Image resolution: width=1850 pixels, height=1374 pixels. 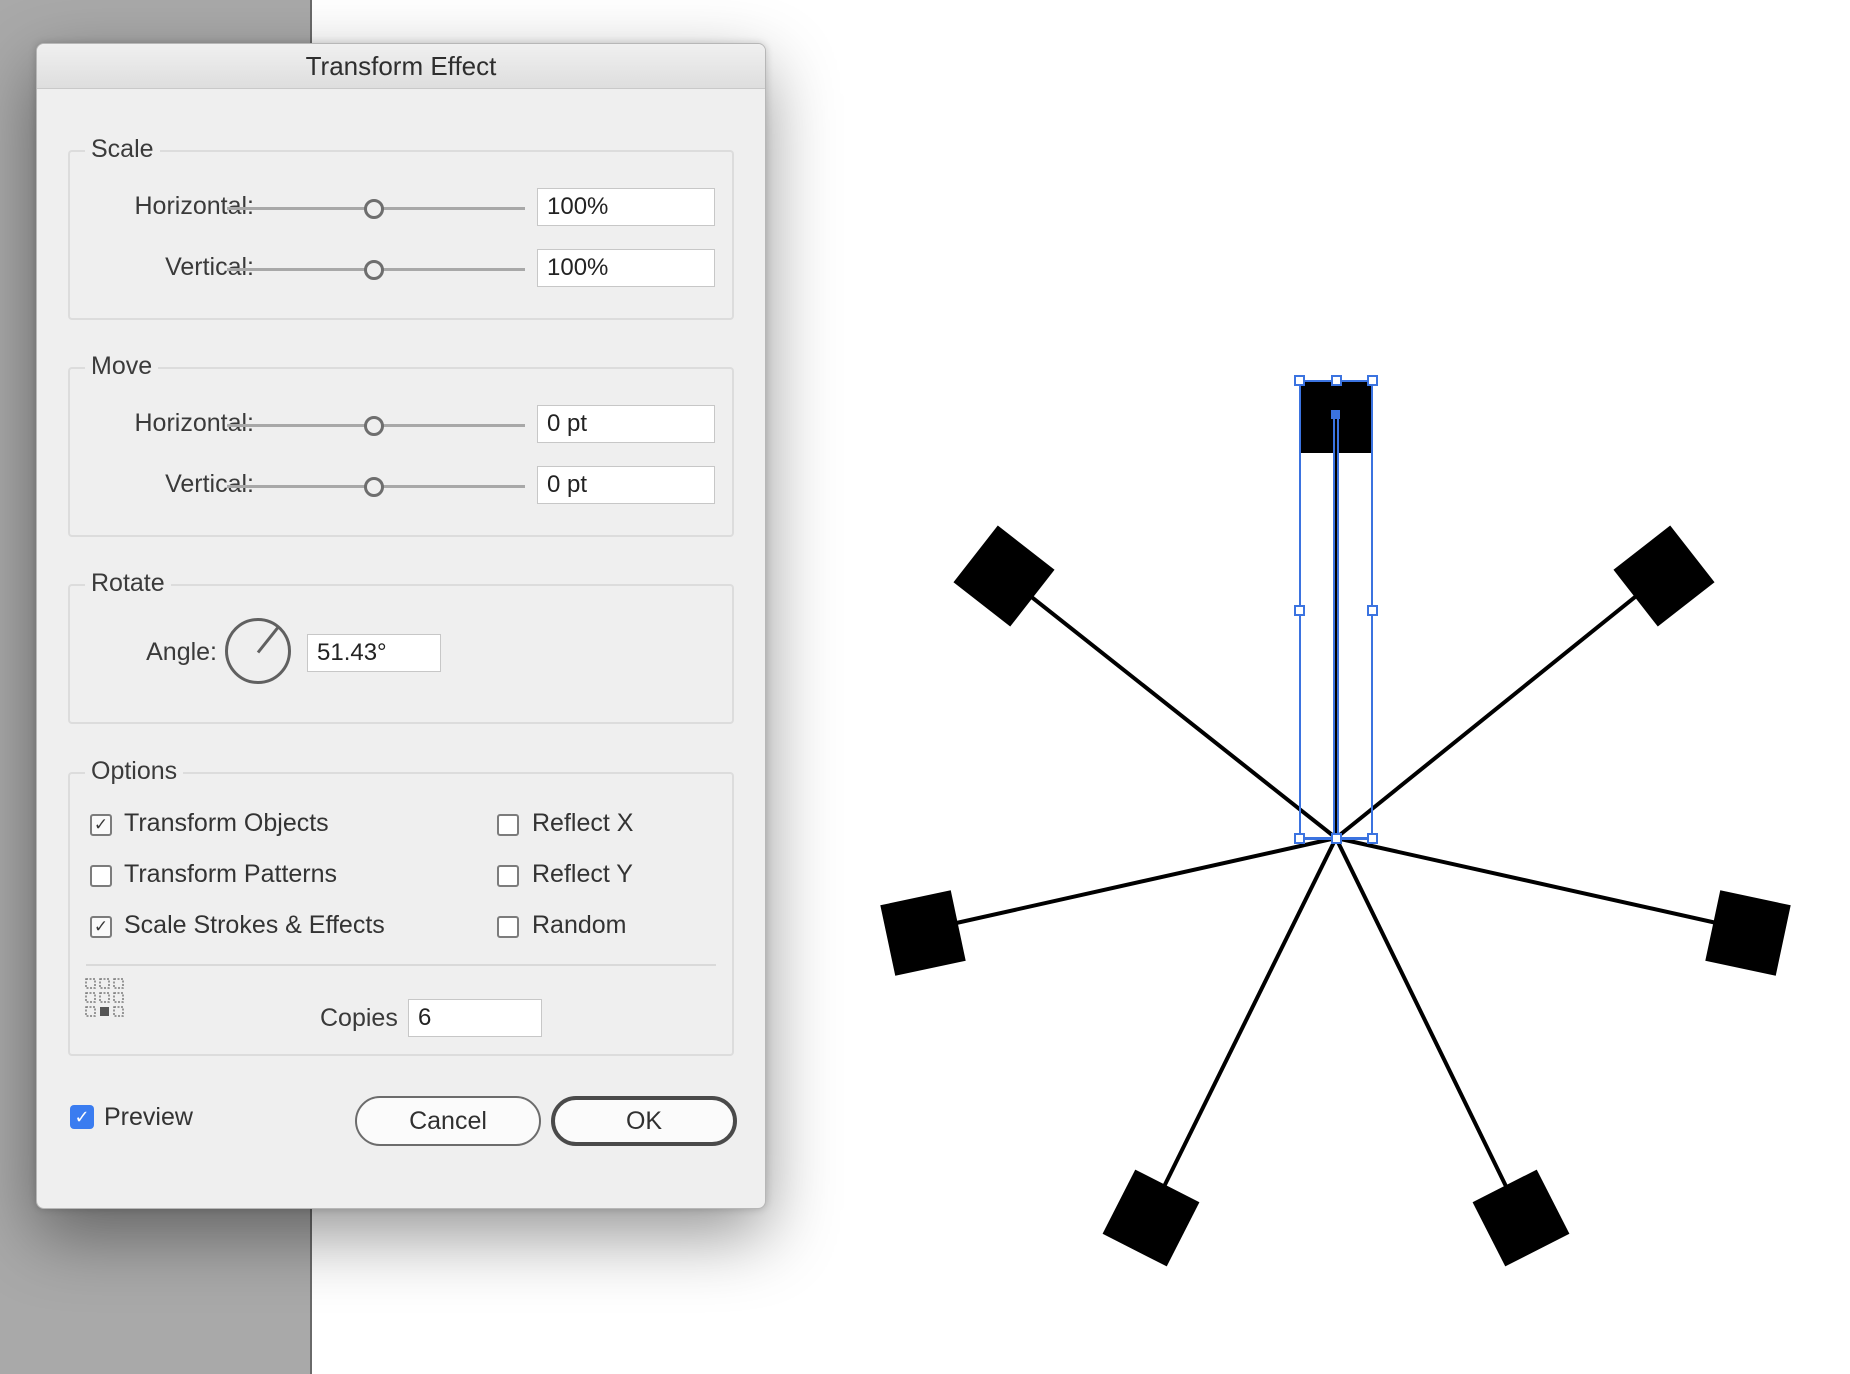 I want to click on reflect-x-checkbox, so click(x=508, y=825).